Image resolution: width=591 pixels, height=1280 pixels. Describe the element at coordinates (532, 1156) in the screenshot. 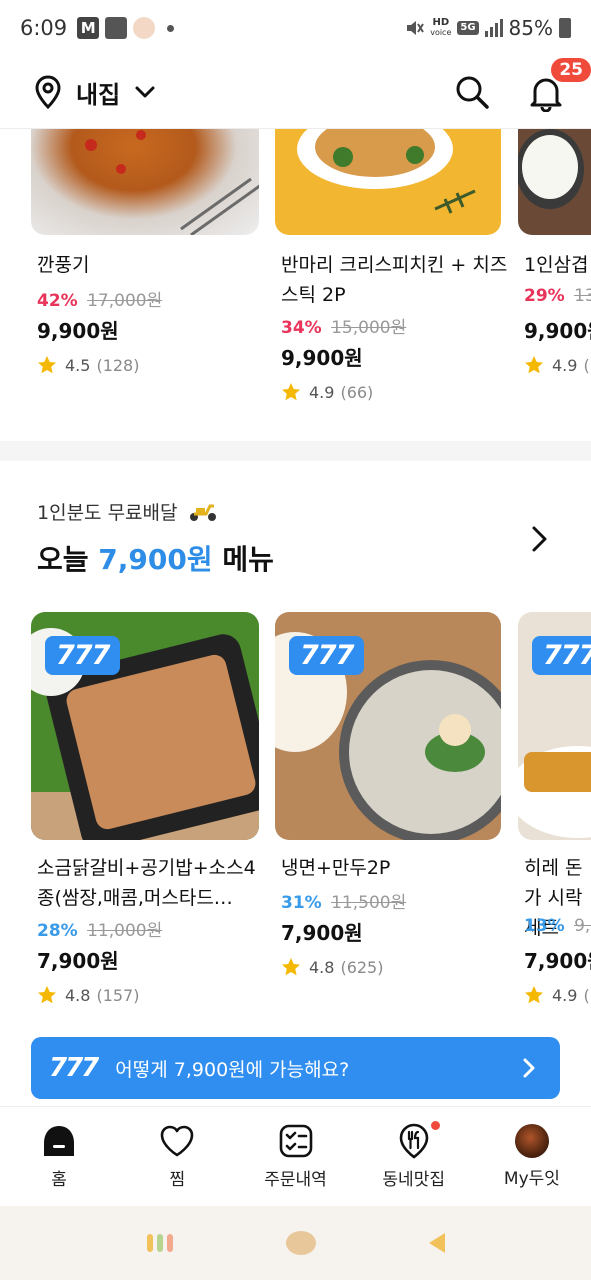

I see `nav-my-page: My두잇` at that location.